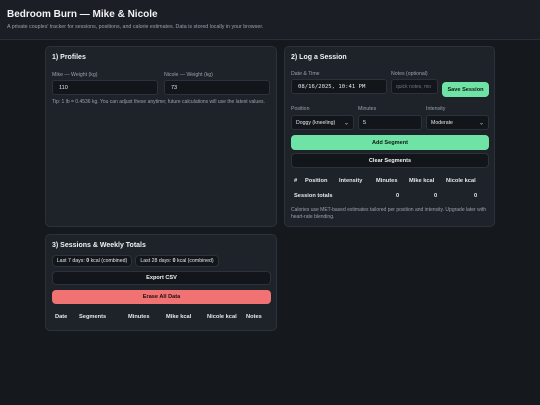 This screenshot has width=540, height=405. Describe the element at coordinates (217, 87) in the screenshot. I see `nicole-weight-input: 73` at that location.